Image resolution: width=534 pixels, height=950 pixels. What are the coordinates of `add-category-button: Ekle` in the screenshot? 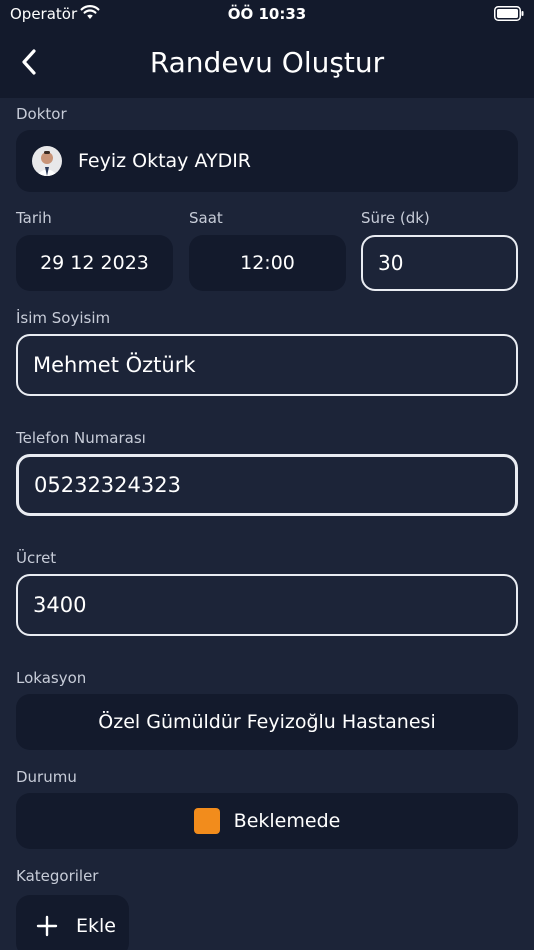 It's located at (72, 922).